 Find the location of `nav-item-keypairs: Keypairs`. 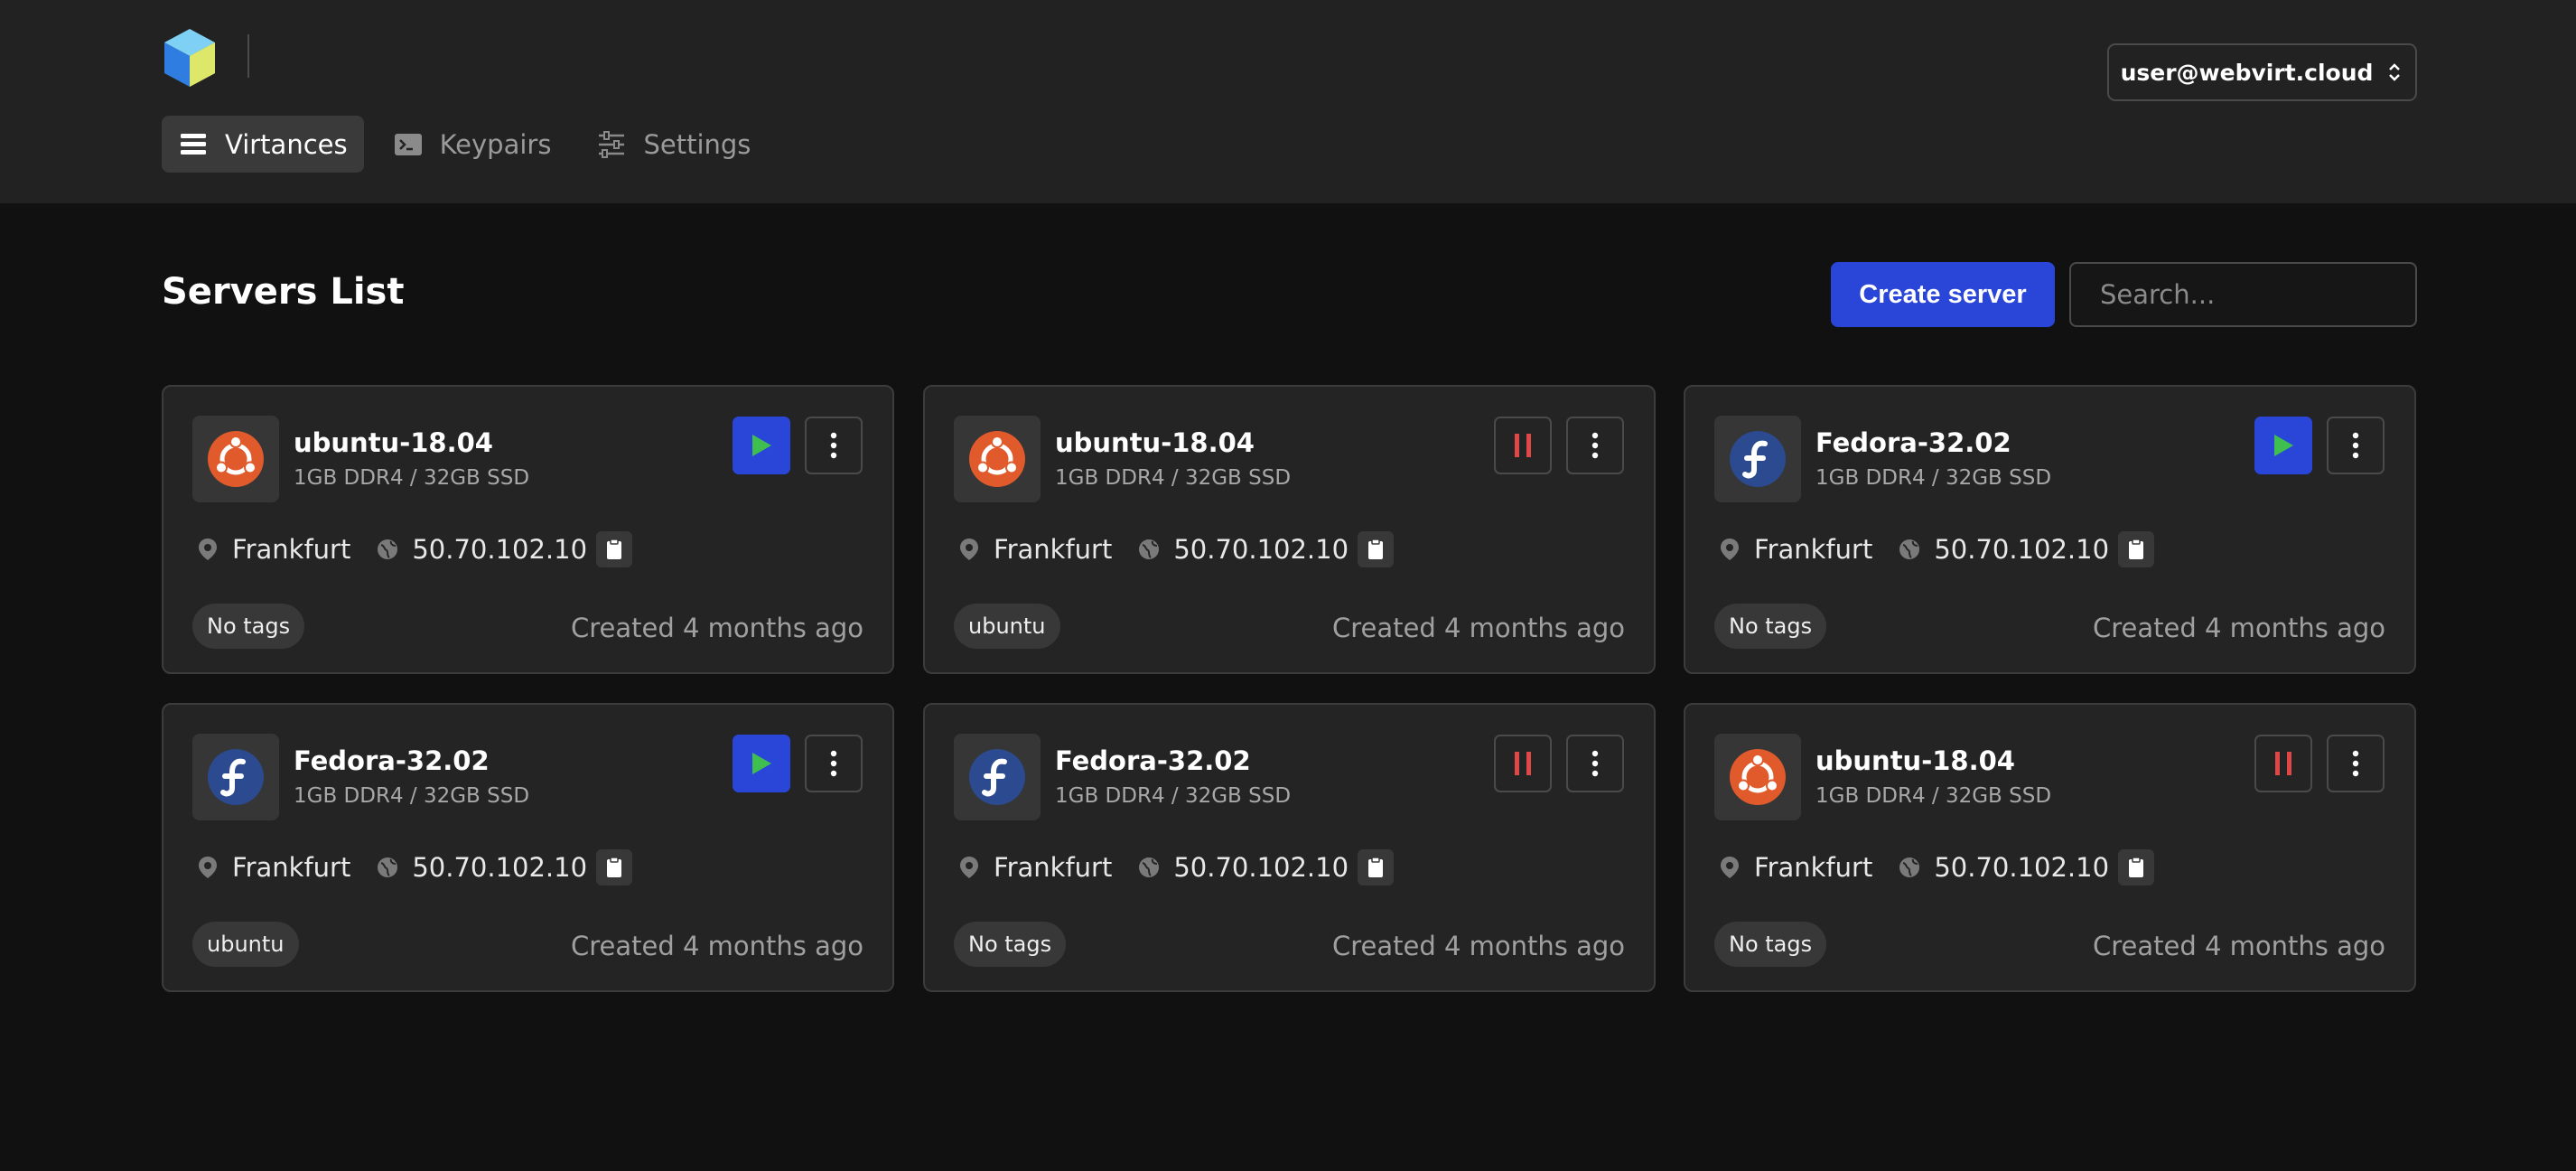

nav-item-keypairs: Keypairs is located at coordinates (472, 145).